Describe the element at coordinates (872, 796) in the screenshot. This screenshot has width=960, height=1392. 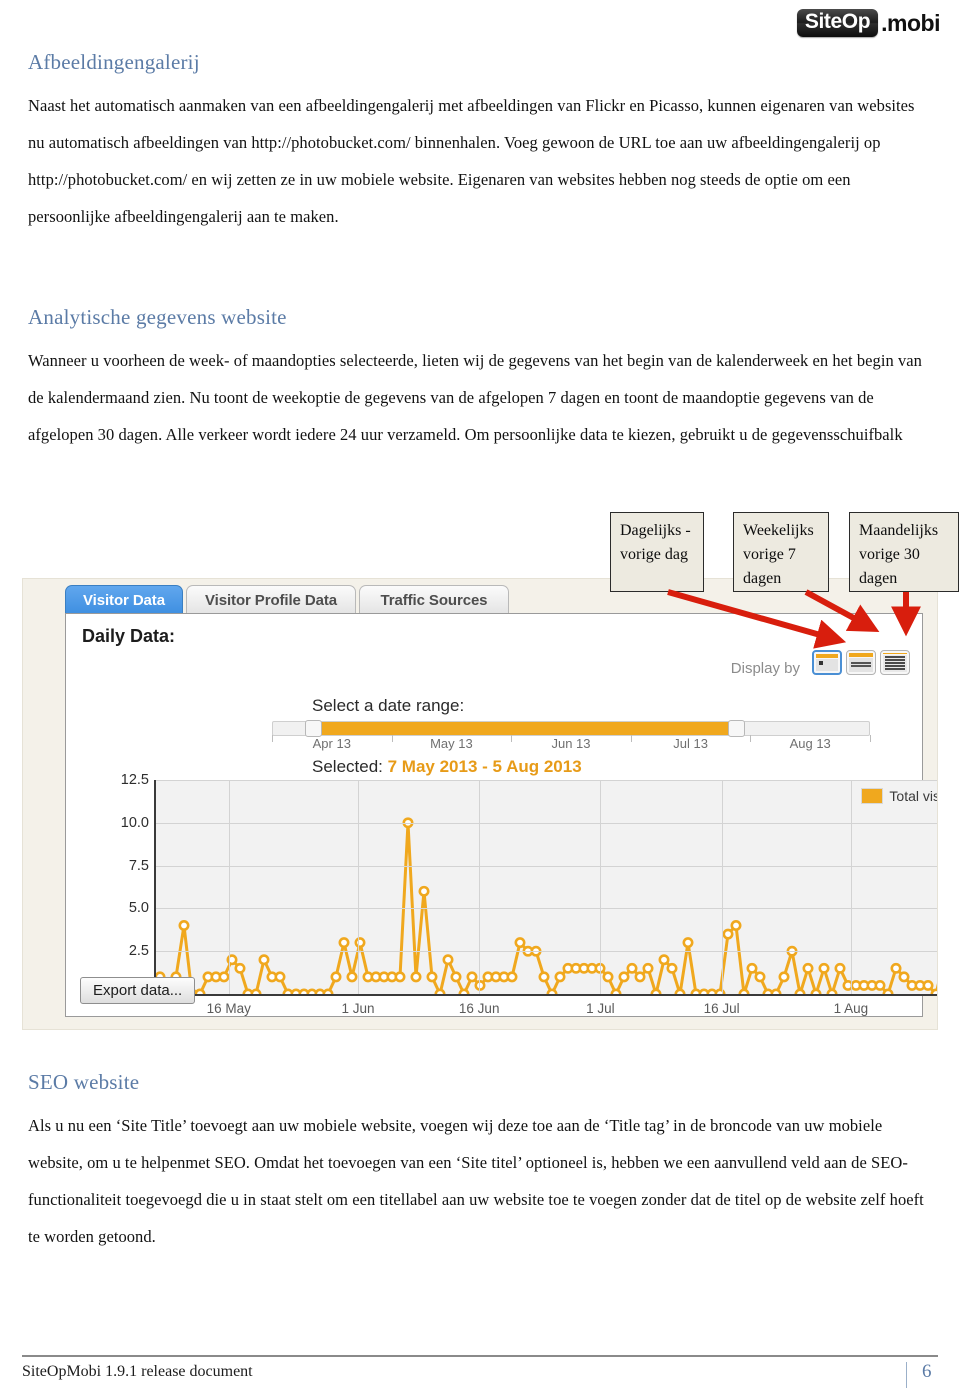
I see `legend-swatch-total-visits` at that location.